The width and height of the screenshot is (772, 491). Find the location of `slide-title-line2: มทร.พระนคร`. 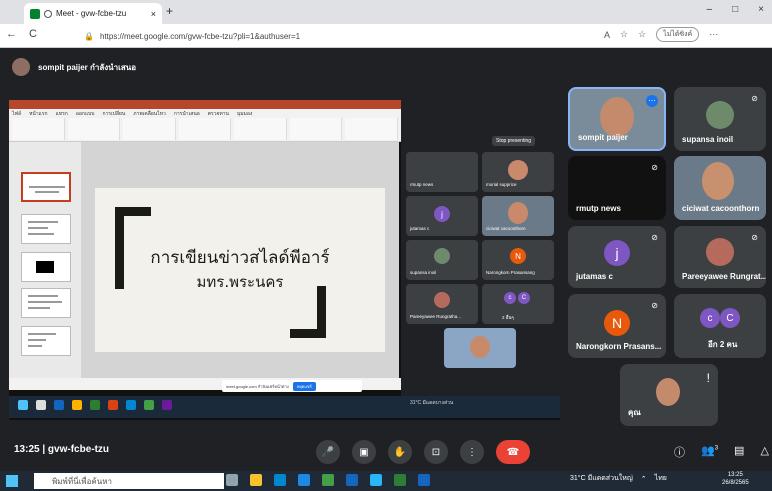

slide-title-line2: มทร.พระนคร is located at coordinates (240, 282).